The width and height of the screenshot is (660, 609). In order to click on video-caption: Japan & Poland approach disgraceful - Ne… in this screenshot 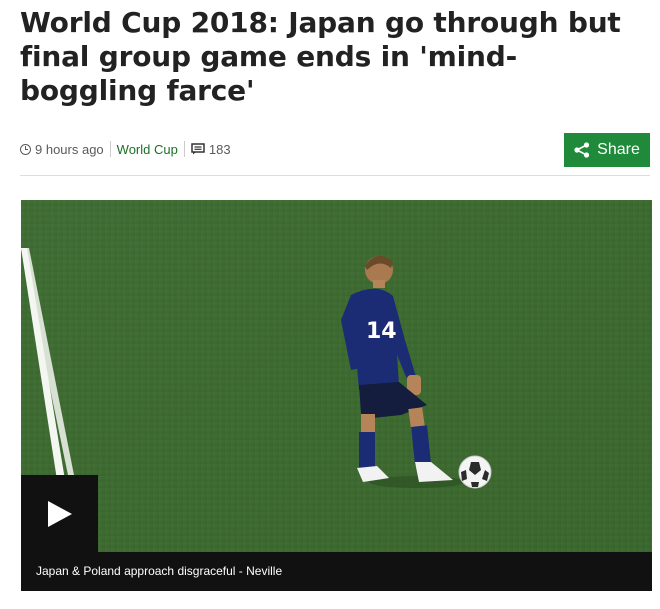, I will do `click(336, 571)`.